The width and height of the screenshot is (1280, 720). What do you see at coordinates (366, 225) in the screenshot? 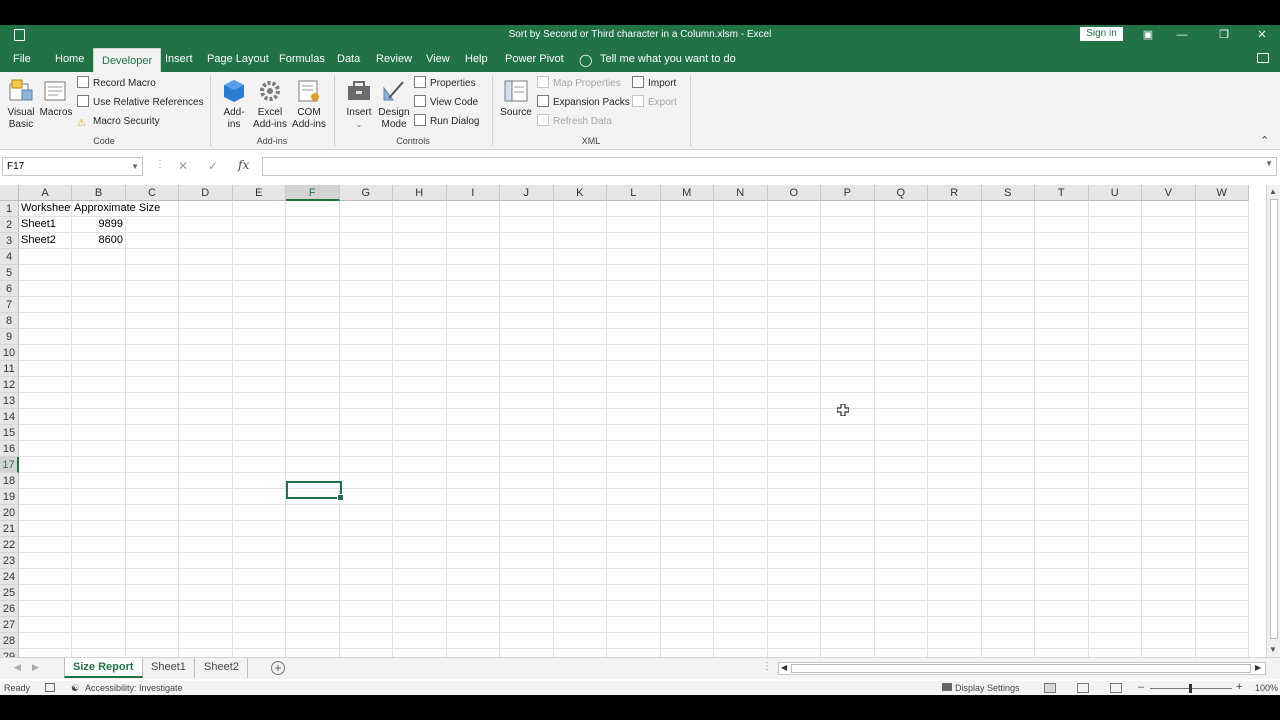
I see `cell-g2` at bounding box center [366, 225].